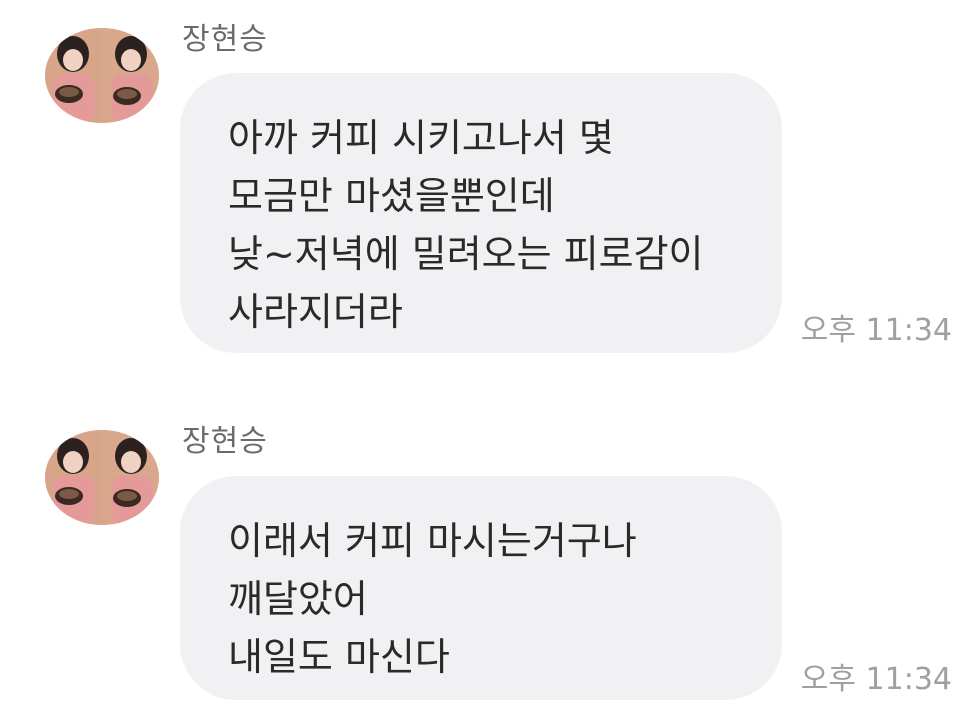  I want to click on message-text-line: 이래서 커피 마시는거구나, so click(432, 541).